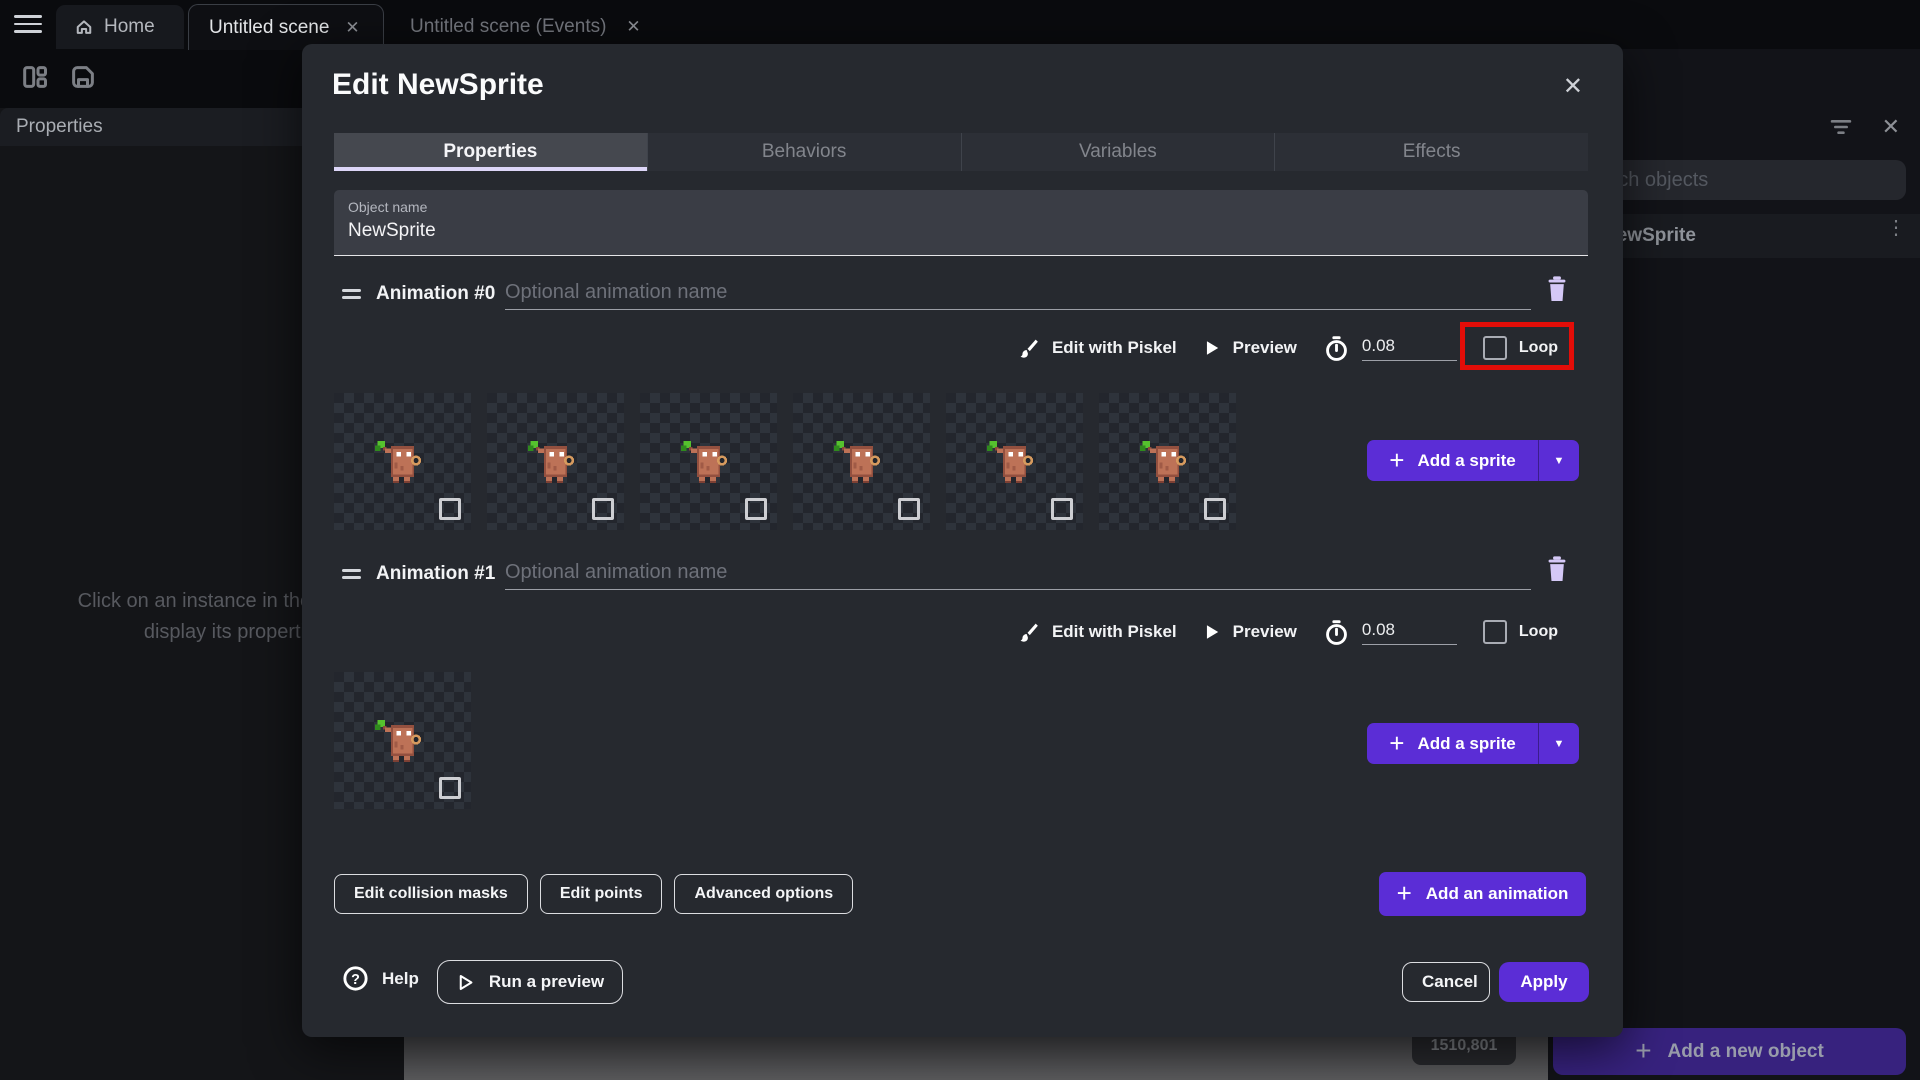  What do you see at coordinates (948, 231) in the screenshot?
I see `object-name-input` at bounding box center [948, 231].